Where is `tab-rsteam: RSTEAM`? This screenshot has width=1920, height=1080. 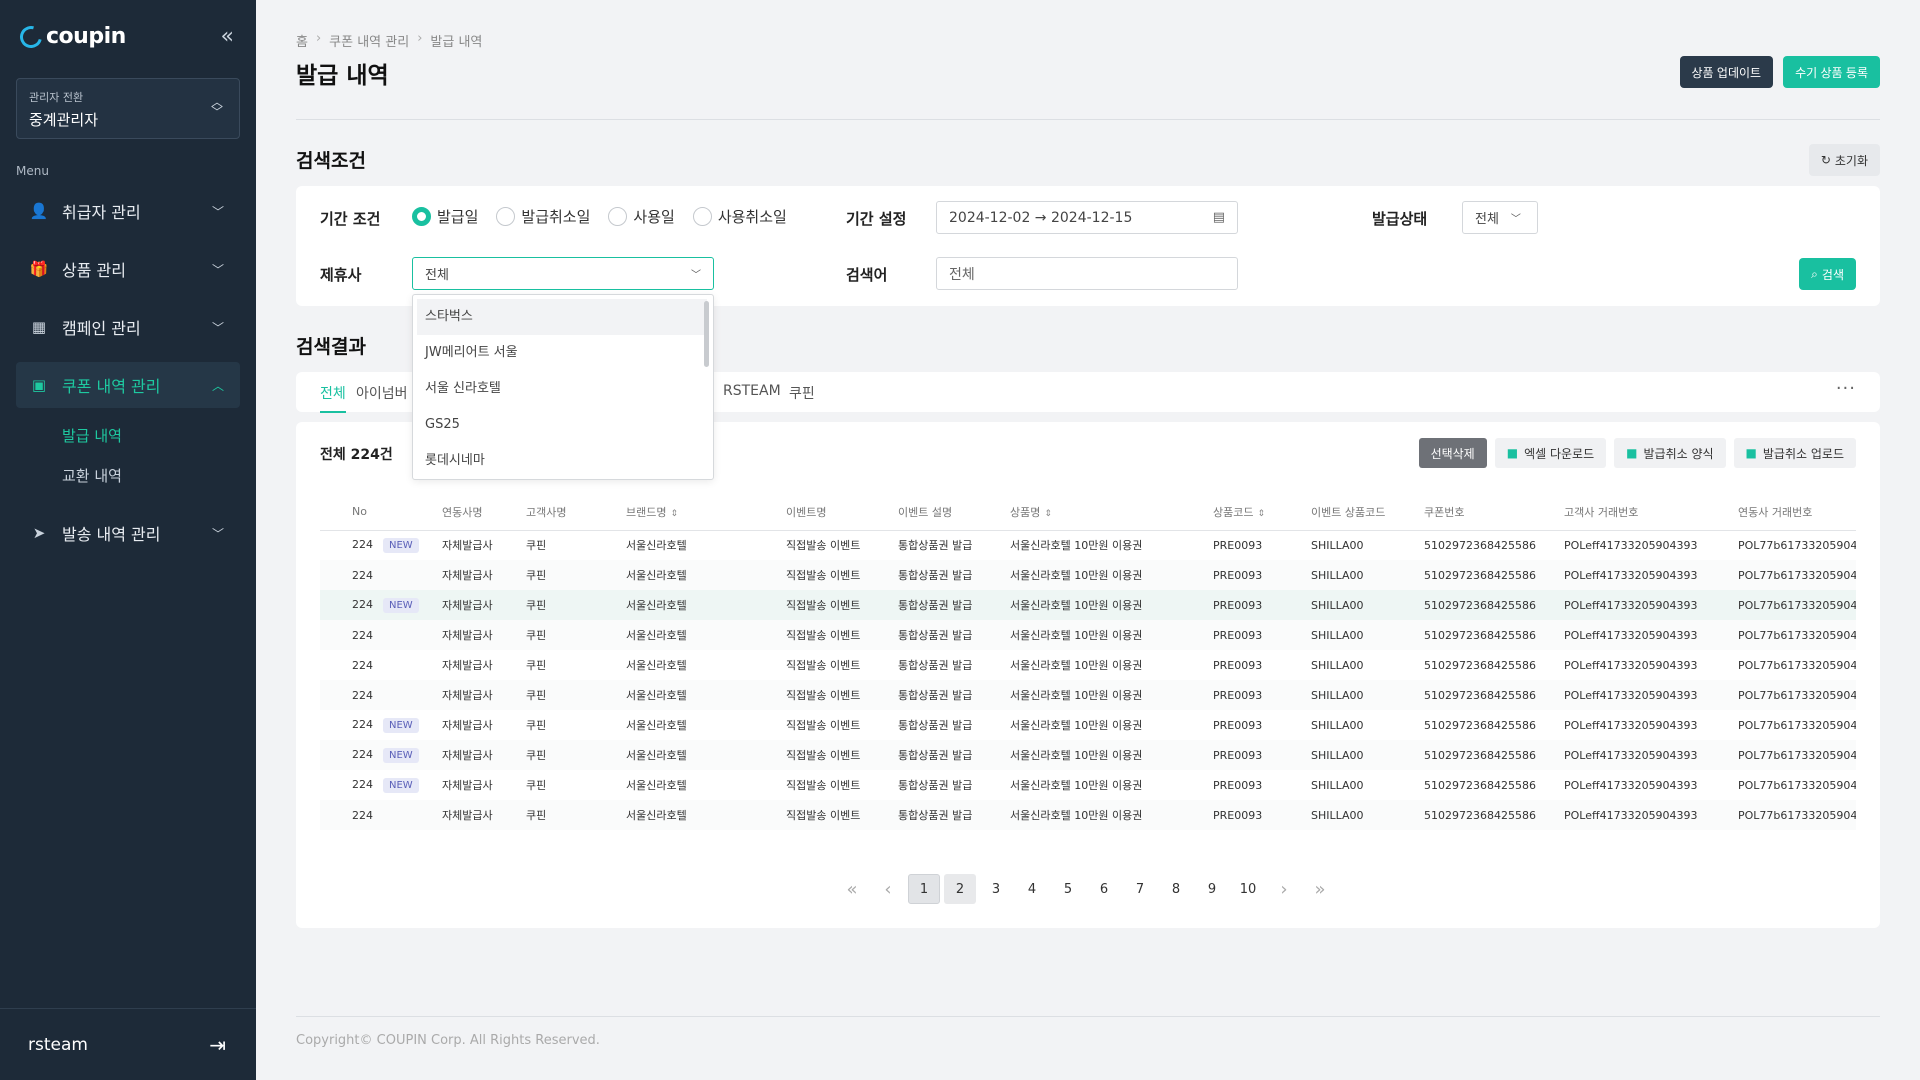 tab-rsteam: RSTEAM is located at coordinates (752, 391).